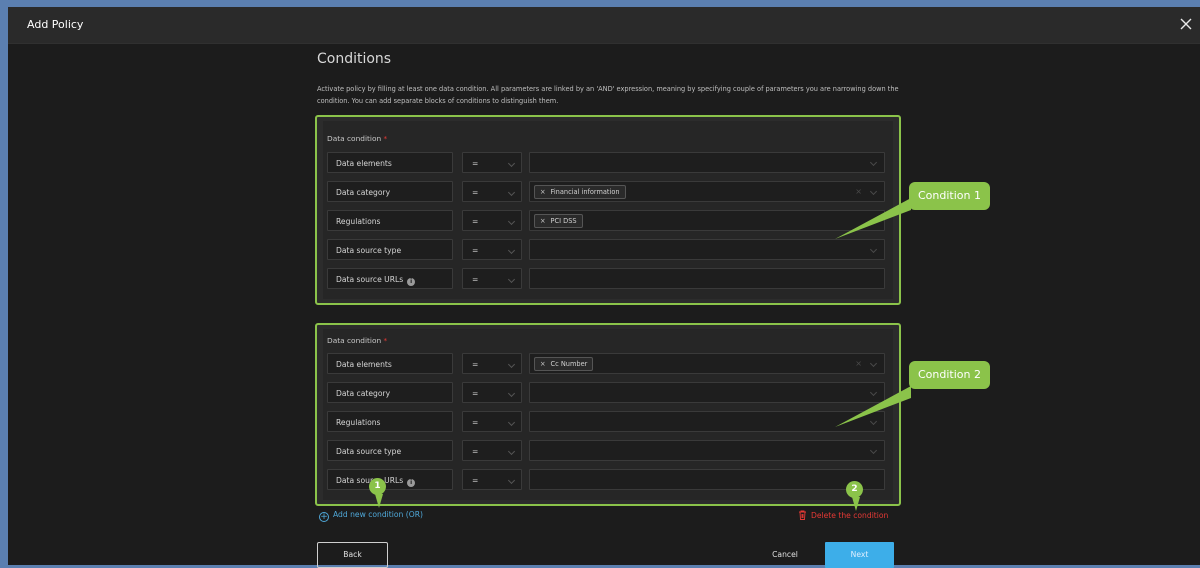 This screenshot has height=568, width=1200. I want to click on delete-condition-link: Delete the condition, so click(843, 516).